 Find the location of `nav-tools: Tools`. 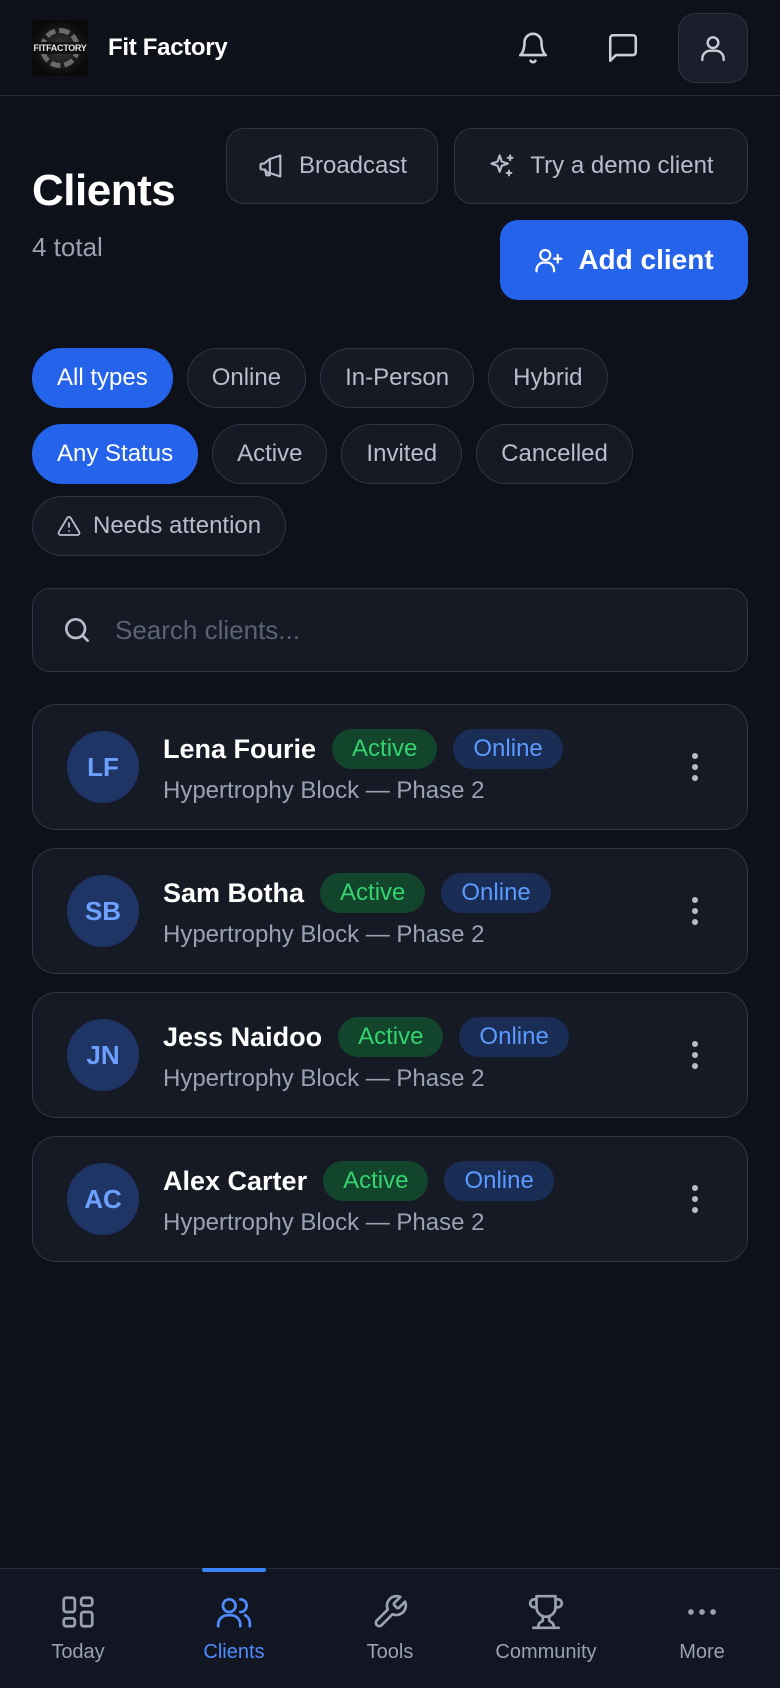

nav-tools: Tools is located at coordinates (390, 1628).